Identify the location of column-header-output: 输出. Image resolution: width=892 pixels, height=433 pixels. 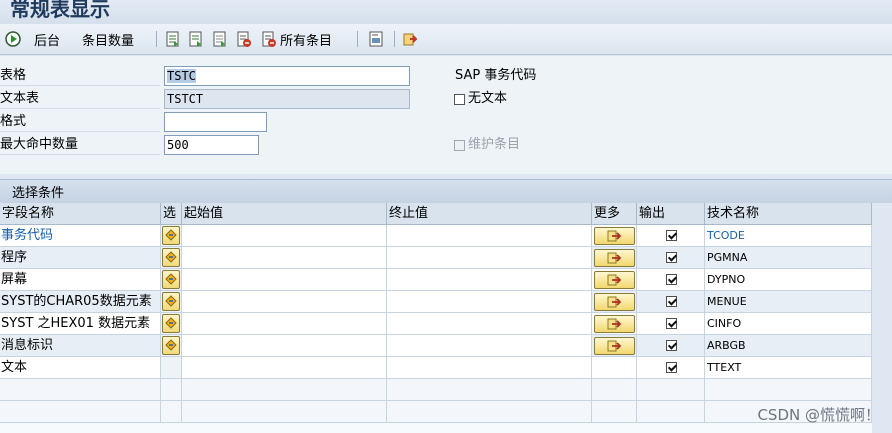
(671, 214).